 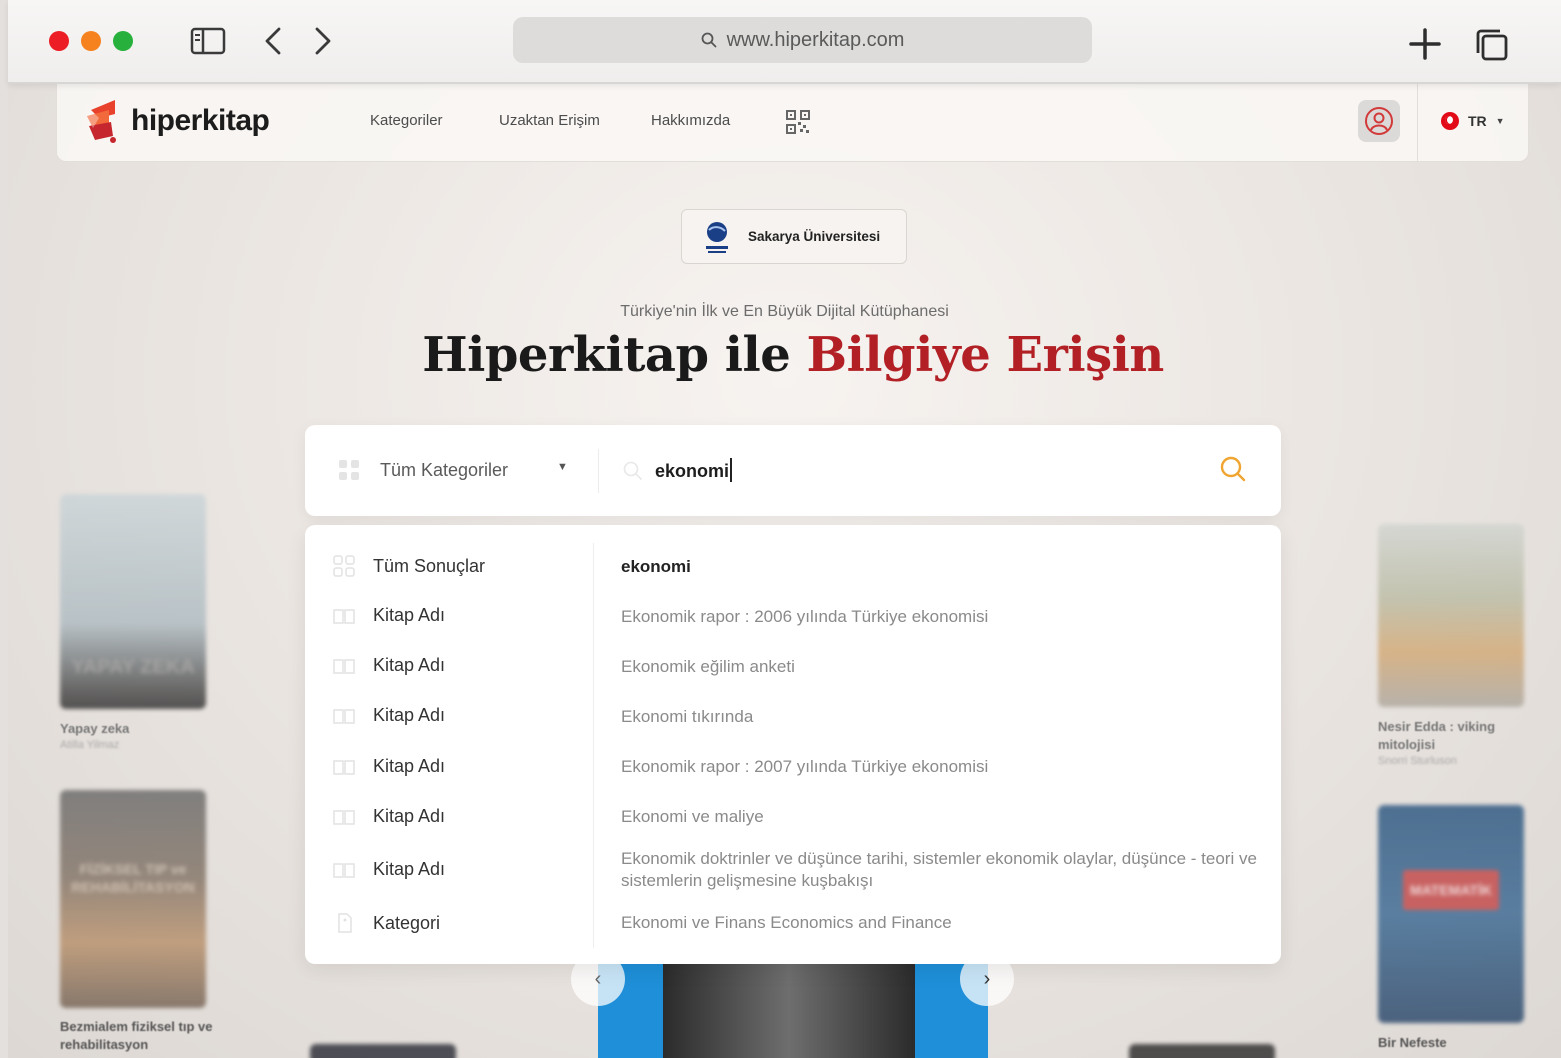 I want to click on language-code: TR, so click(x=1477, y=121).